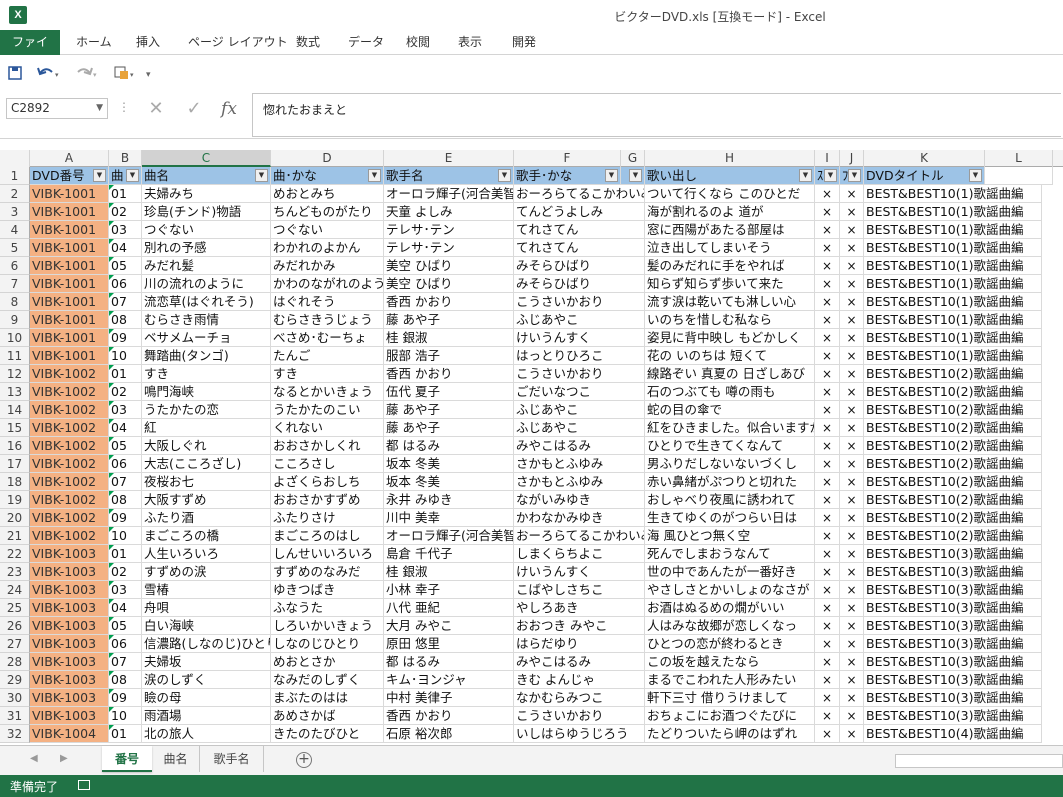 The height and width of the screenshot is (797, 1063). What do you see at coordinates (327, 464) in the screenshot?
I see `cell-song-kana: こころさし` at bounding box center [327, 464].